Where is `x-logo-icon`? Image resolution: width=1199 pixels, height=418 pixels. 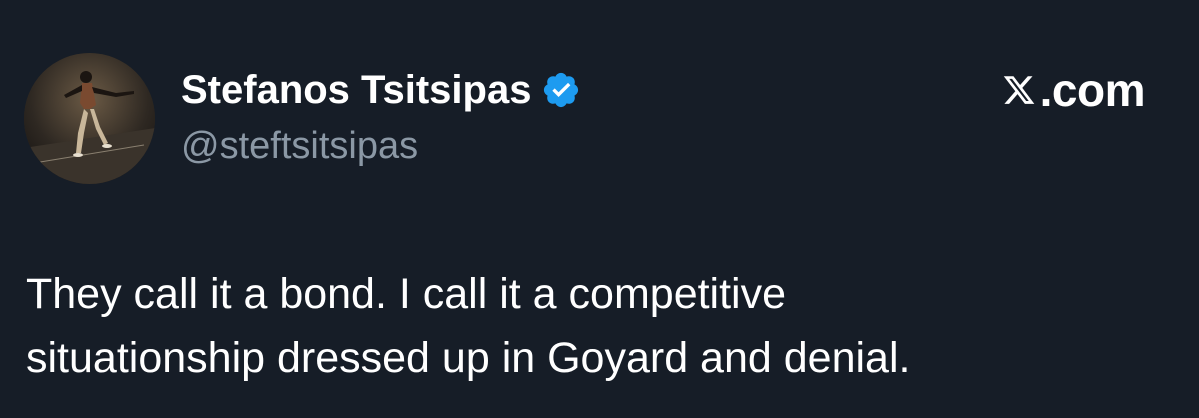 x-logo-icon is located at coordinates (1019, 90).